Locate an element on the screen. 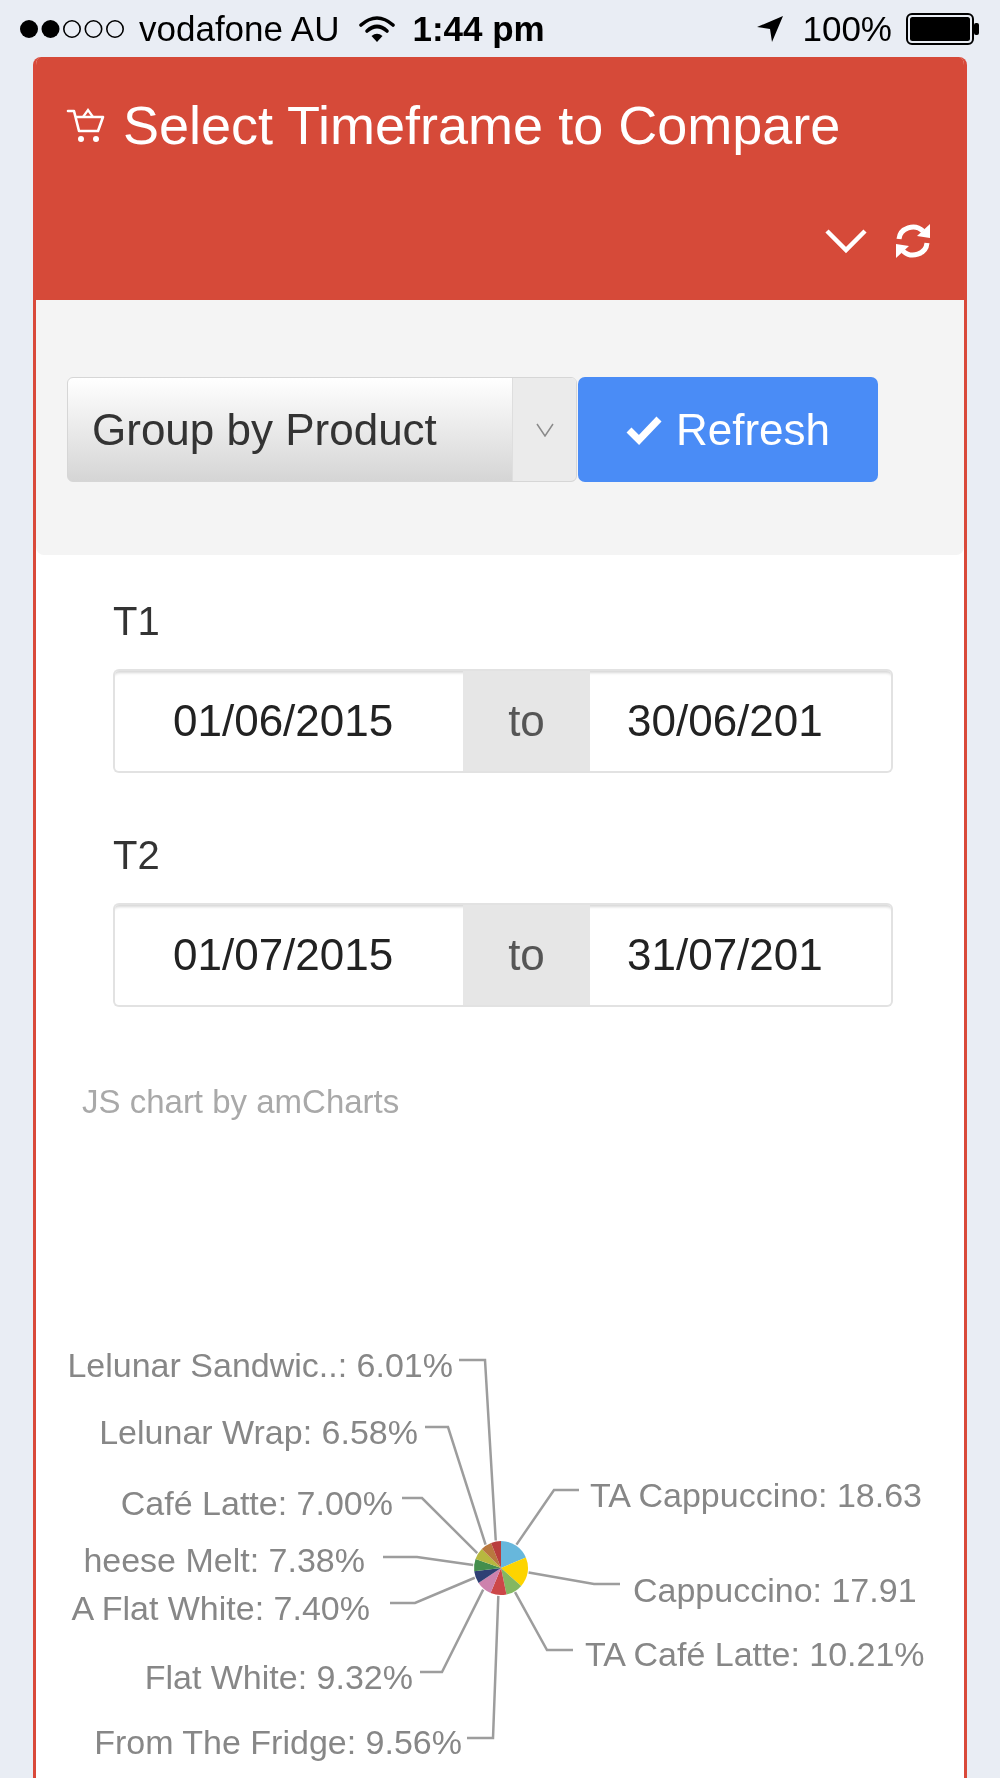  start-date-input: 01/06/2015 is located at coordinates (288, 721).